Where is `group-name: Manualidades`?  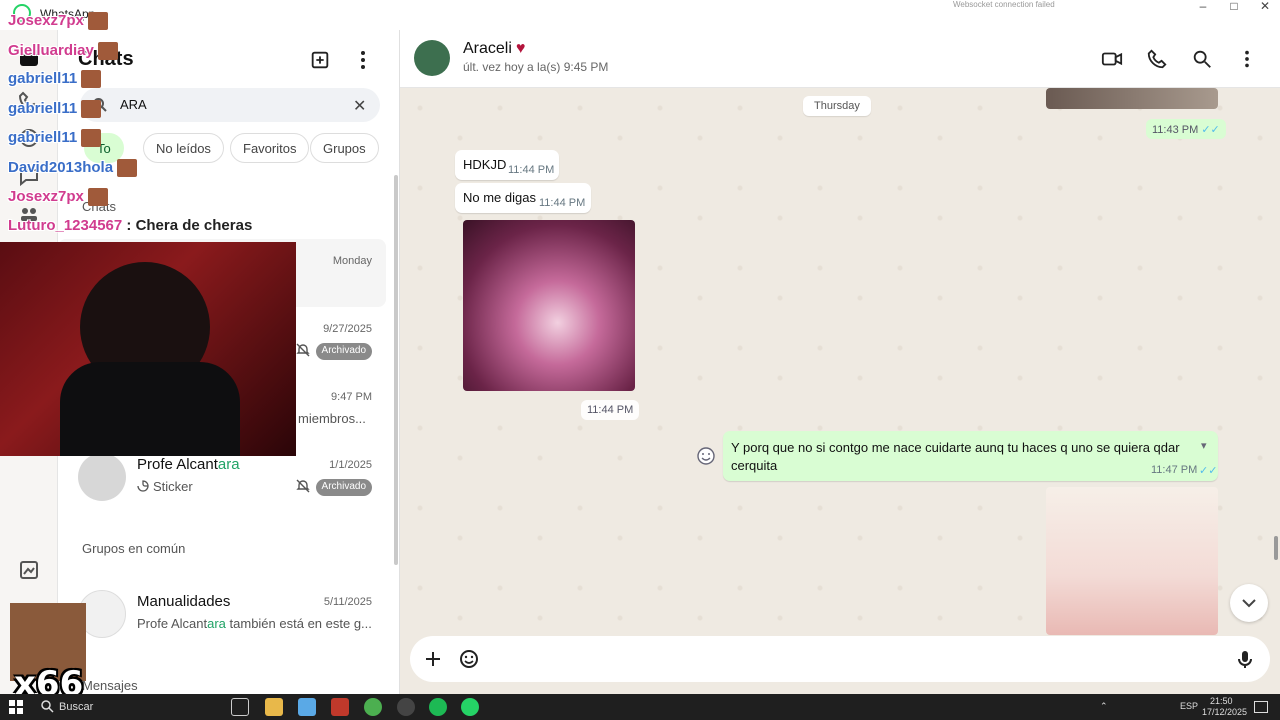
group-name: Manualidades is located at coordinates (184, 601).